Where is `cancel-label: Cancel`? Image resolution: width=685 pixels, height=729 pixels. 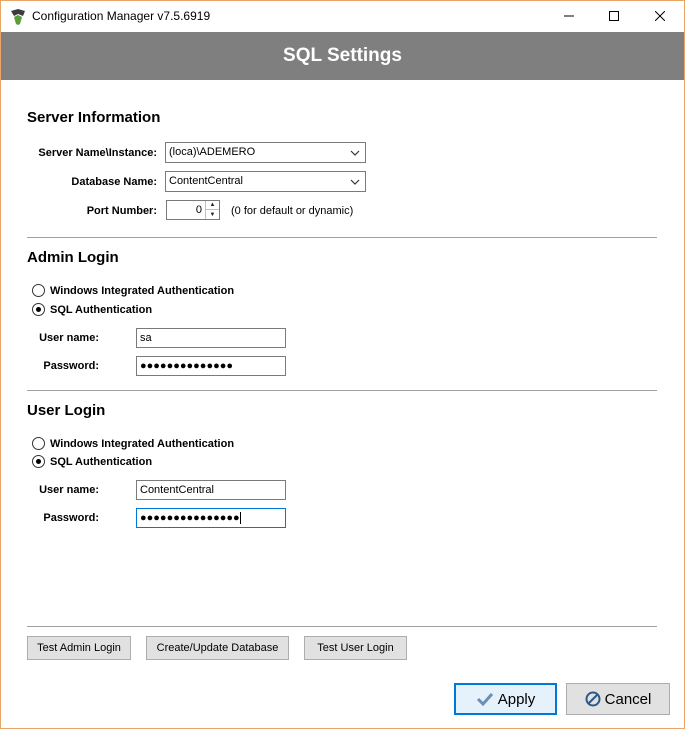 cancel-label: Cancel is located at coordinates (628, 699).